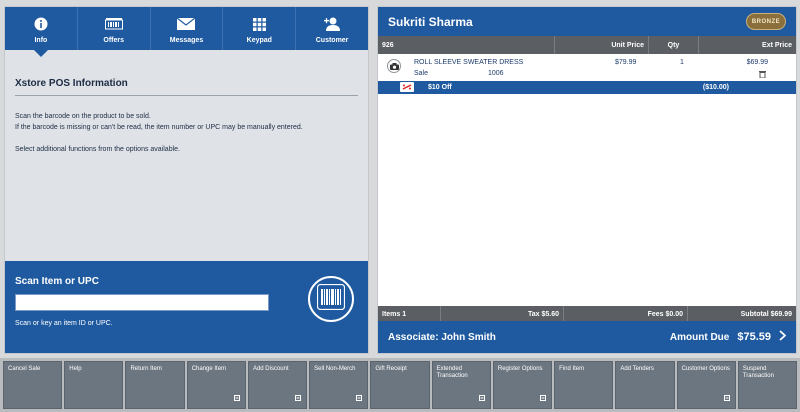 Image resolution: width=800 pixels, height=412 pixels. I want to click on discount-amount: ($10.00), so click(715, 87).